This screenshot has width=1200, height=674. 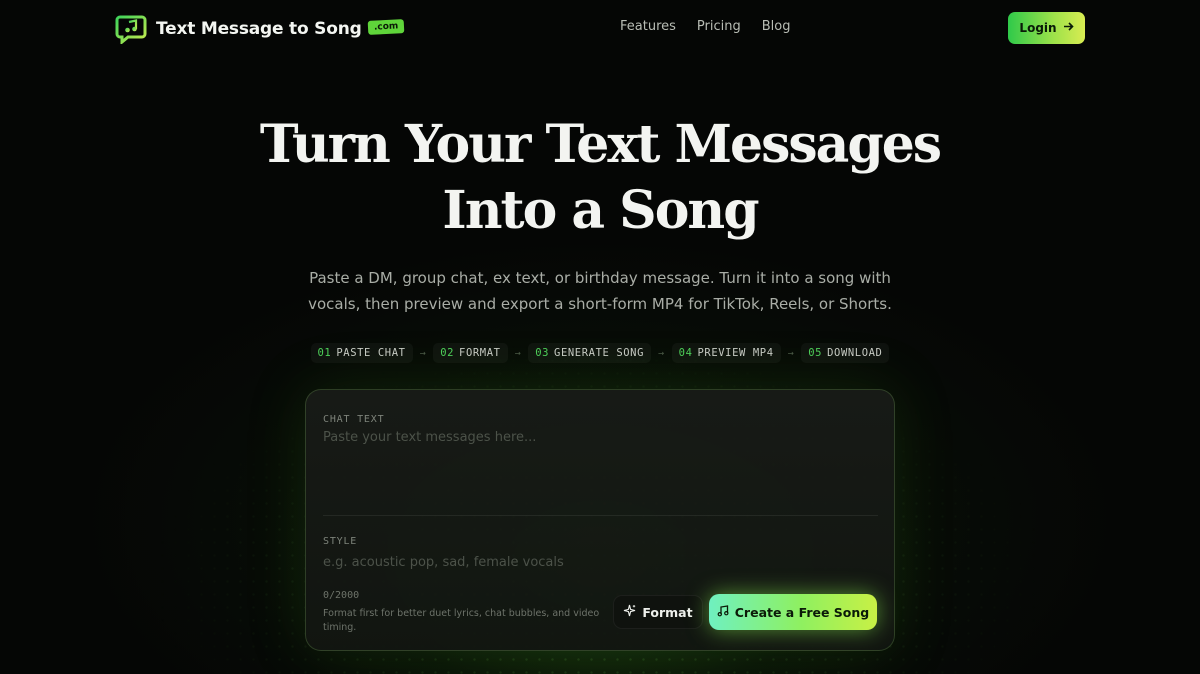 What do you see at coordinates (629, 612) in the screenshot?
I see `sparkle-icon` at bounding box center [629, 612].